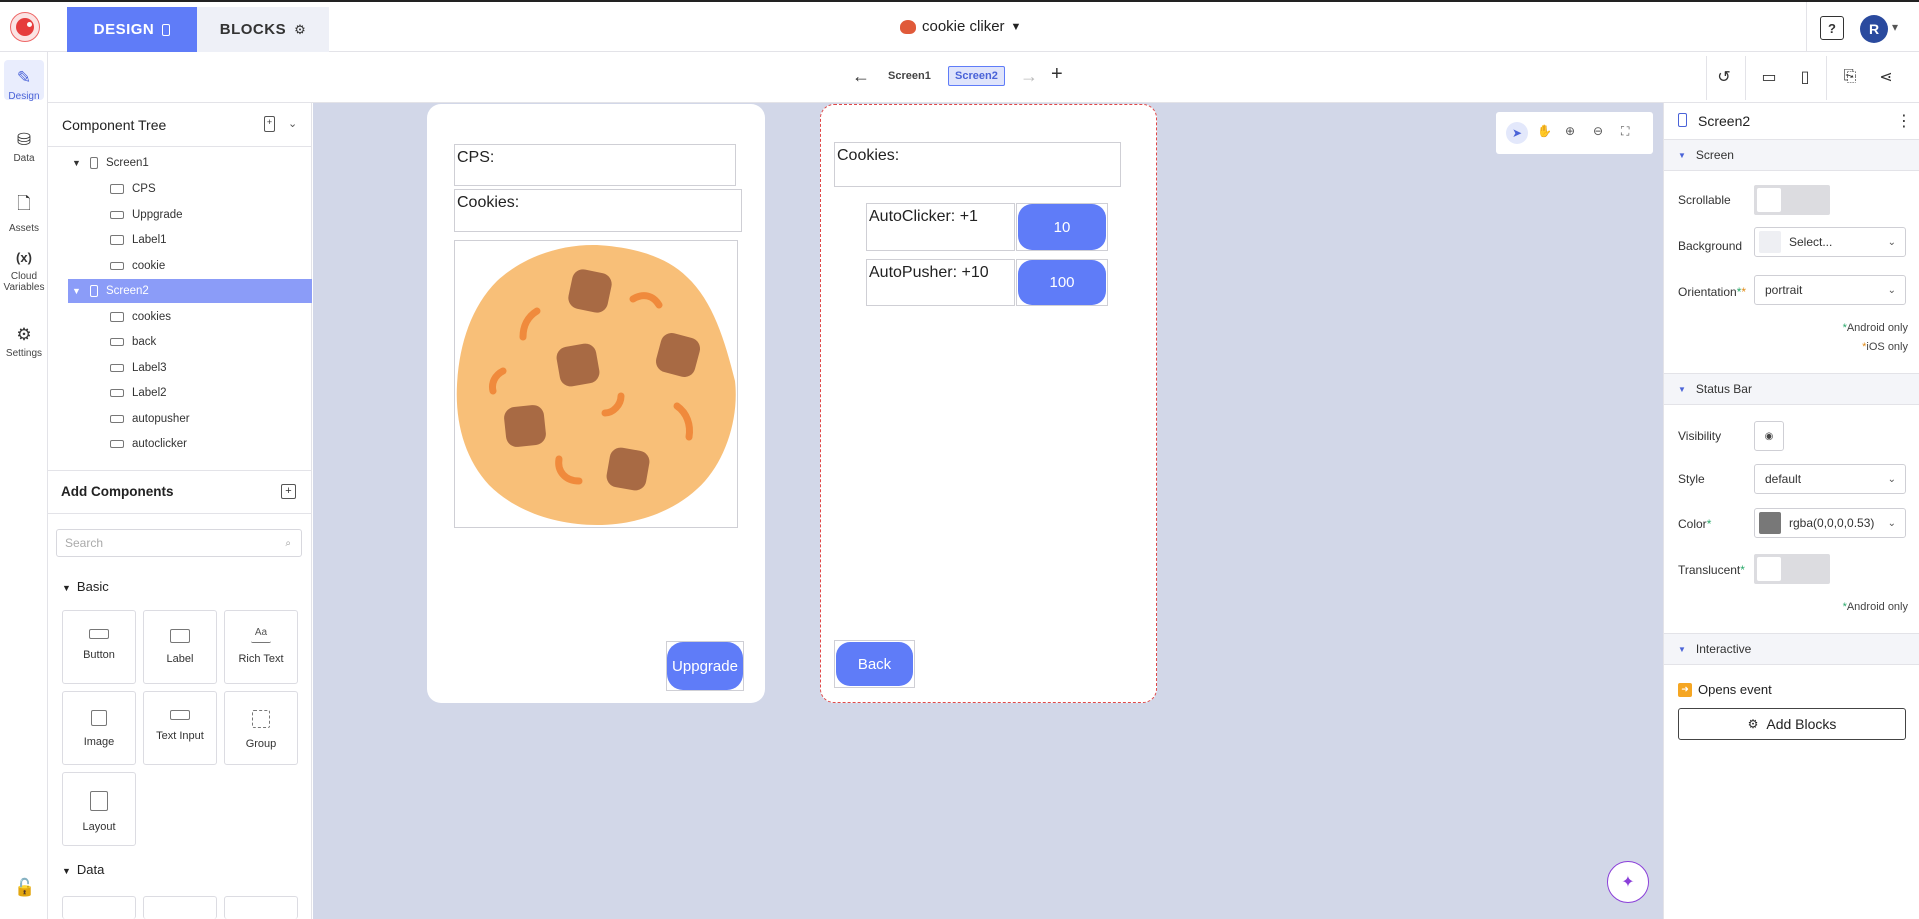 The height and width of the screenshot is (919, 1919). Describe the element at coordinates (1769, 436) in the screenshot. I see `visibility-toggle: ◉` at that location.